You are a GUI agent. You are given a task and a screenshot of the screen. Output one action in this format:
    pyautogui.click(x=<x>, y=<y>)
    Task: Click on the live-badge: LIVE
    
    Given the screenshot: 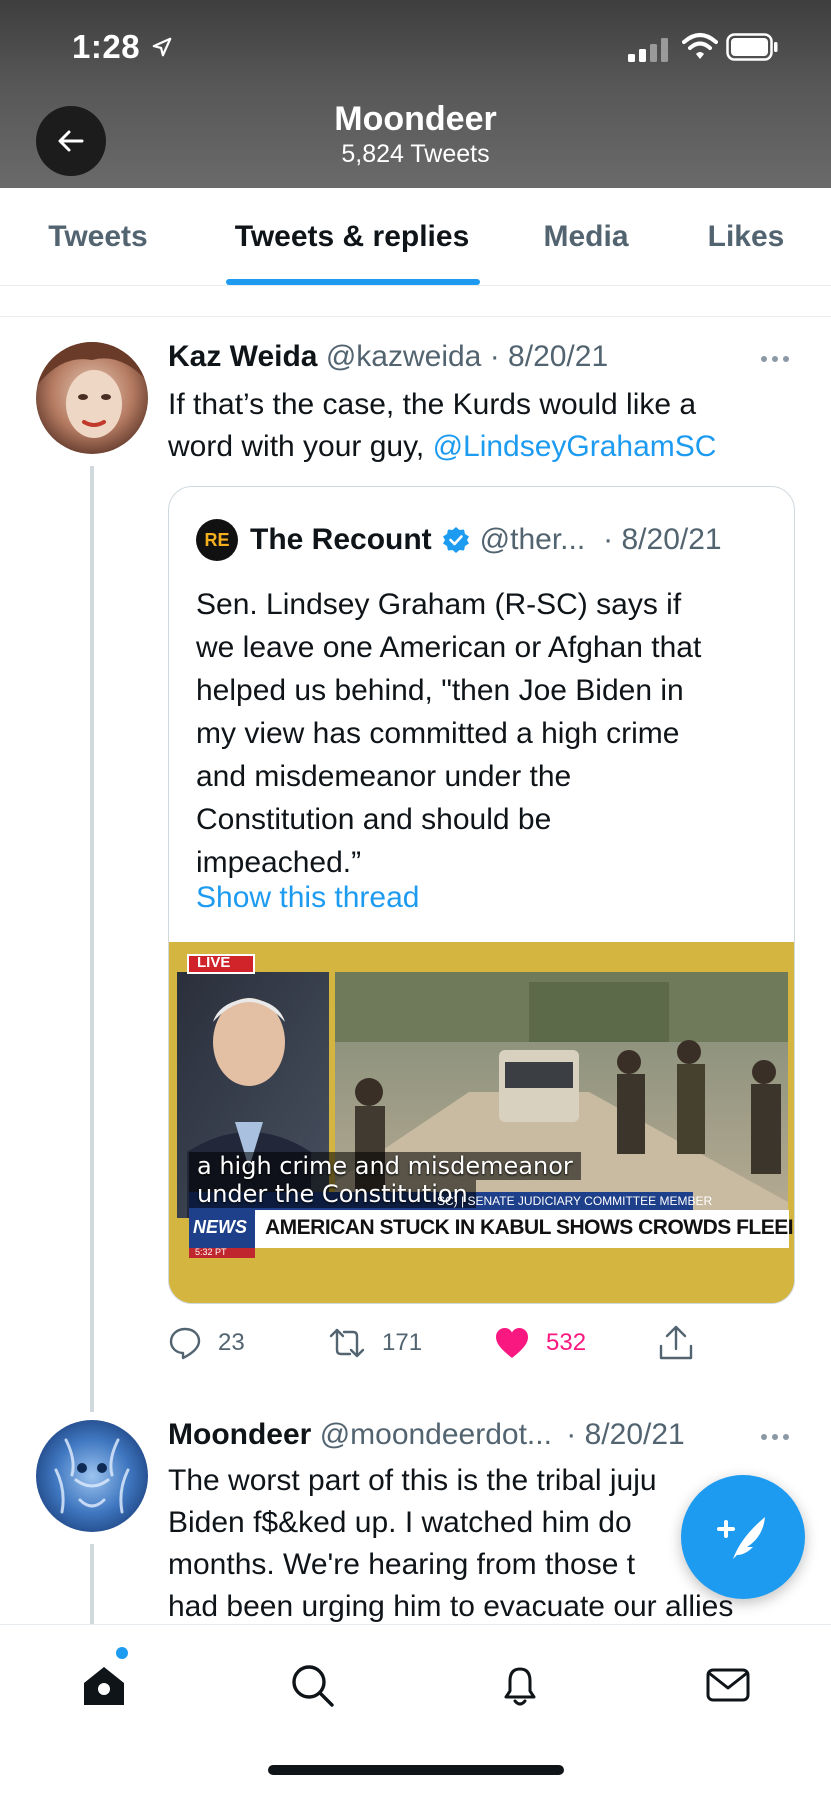 What is the action you would take?
    pyautogui.click(x=214, y=962)
    